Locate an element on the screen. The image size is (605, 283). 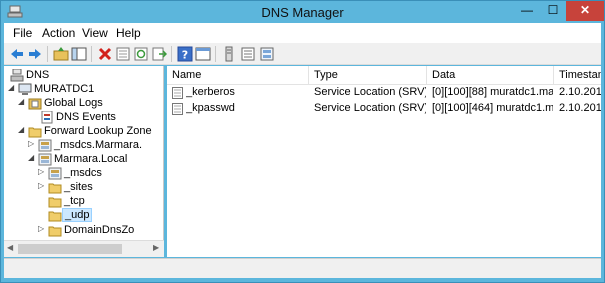
logs-folder-icon is located at coordinates (35, 104).